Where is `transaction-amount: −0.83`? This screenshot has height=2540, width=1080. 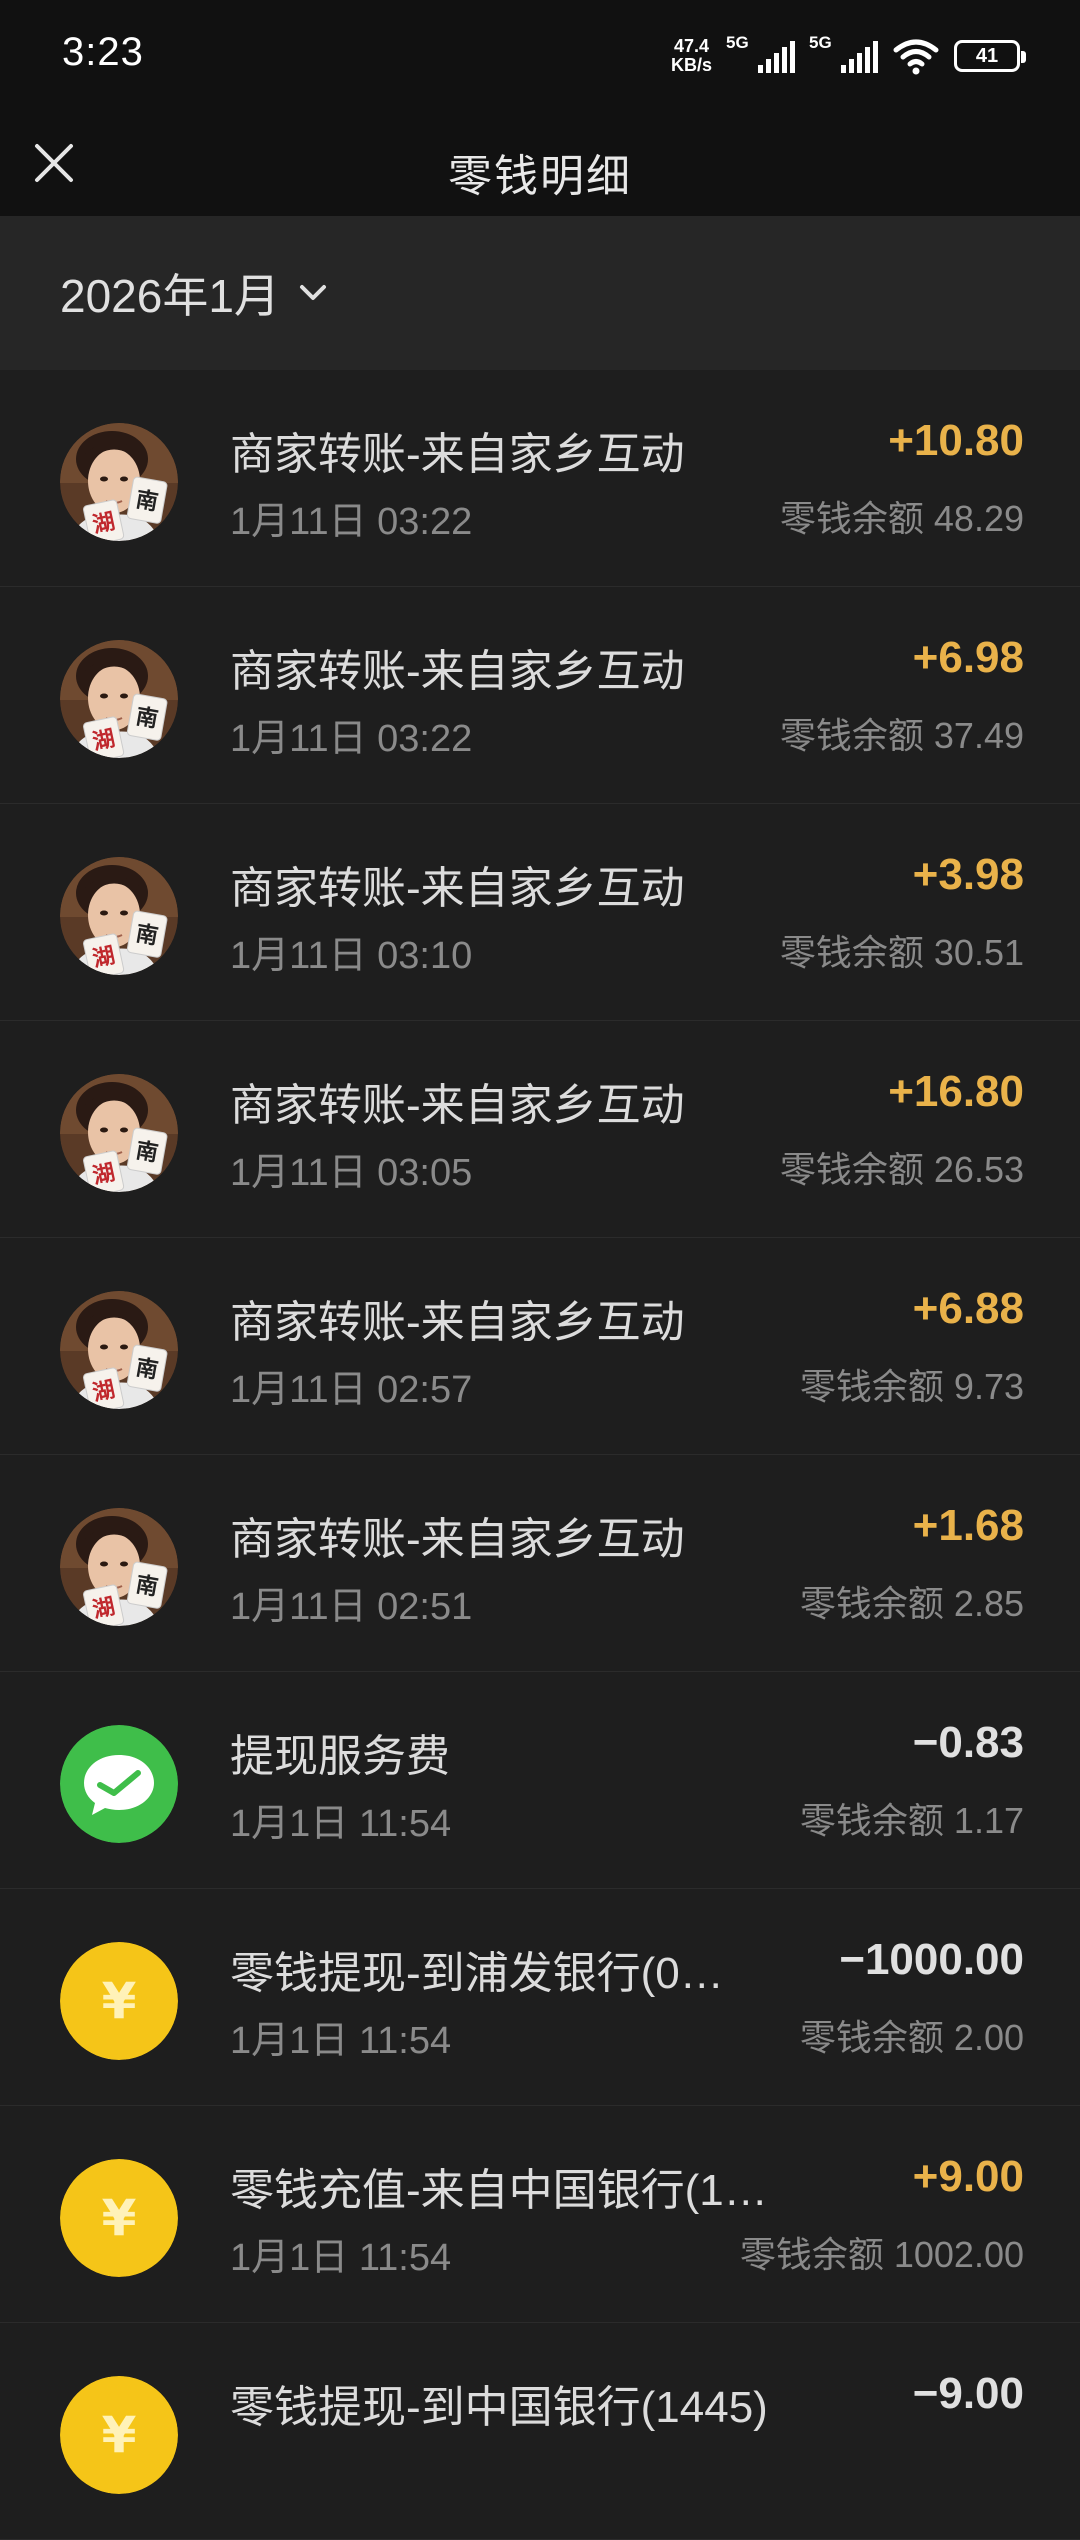
transaction-amount: −0.83 is located at coordinates (968, 1742).